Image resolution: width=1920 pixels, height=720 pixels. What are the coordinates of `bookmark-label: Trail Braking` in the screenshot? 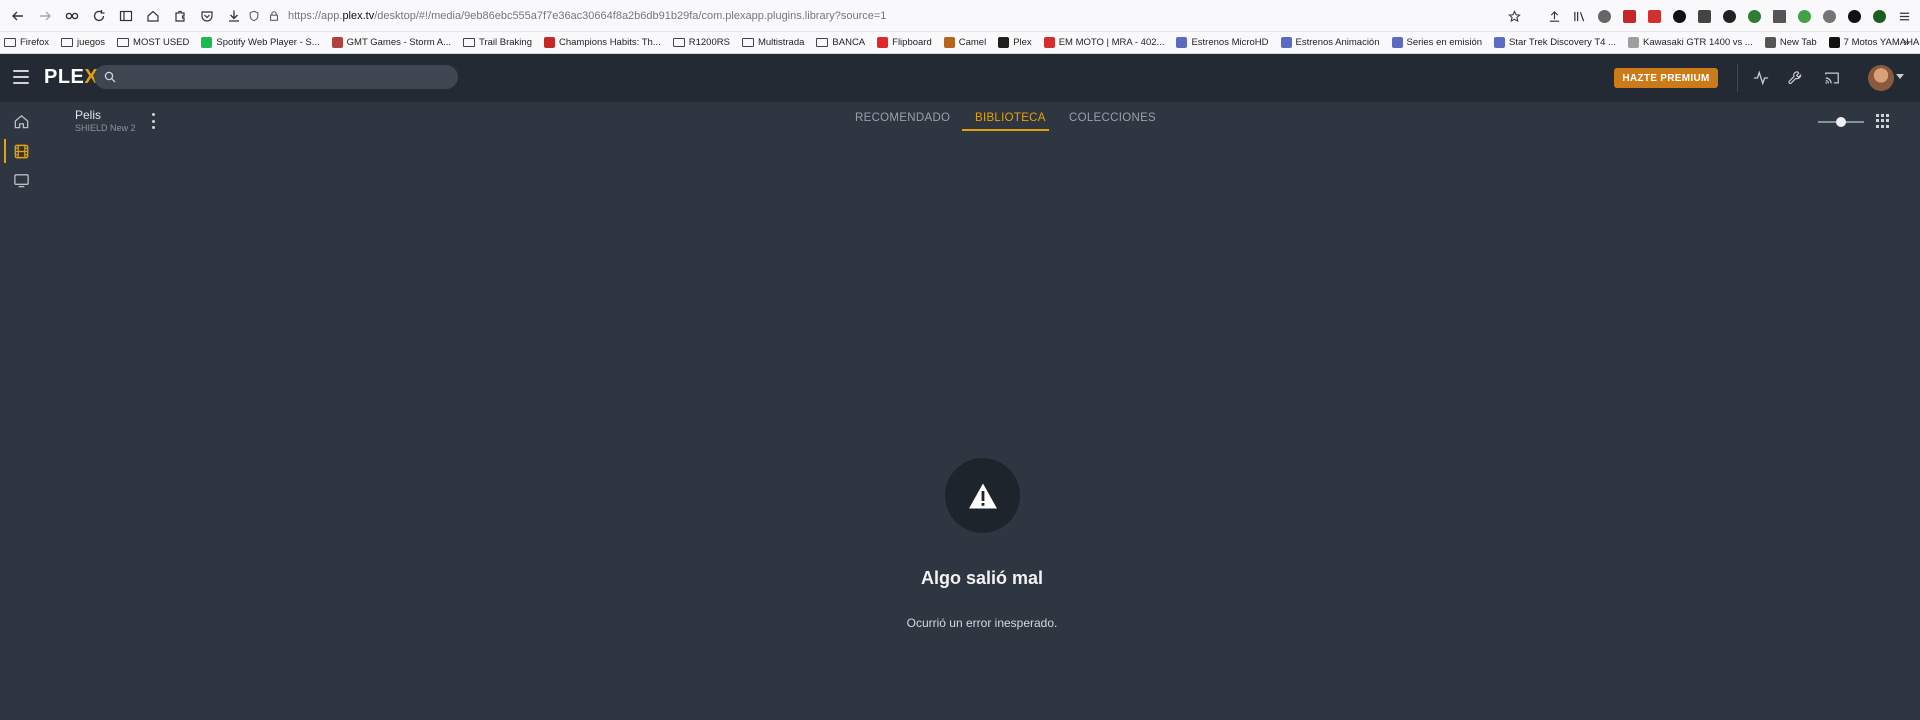 It's located at (505, 42).